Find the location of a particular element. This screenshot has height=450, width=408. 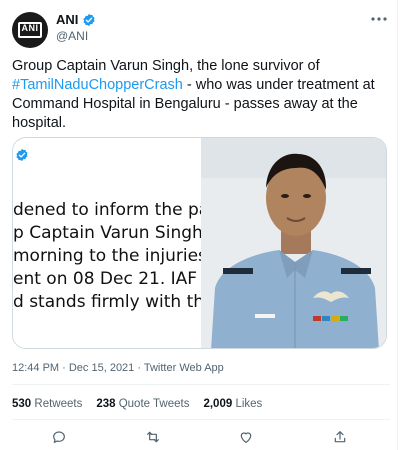

retweet-icon is located at coordinates (153, 437).